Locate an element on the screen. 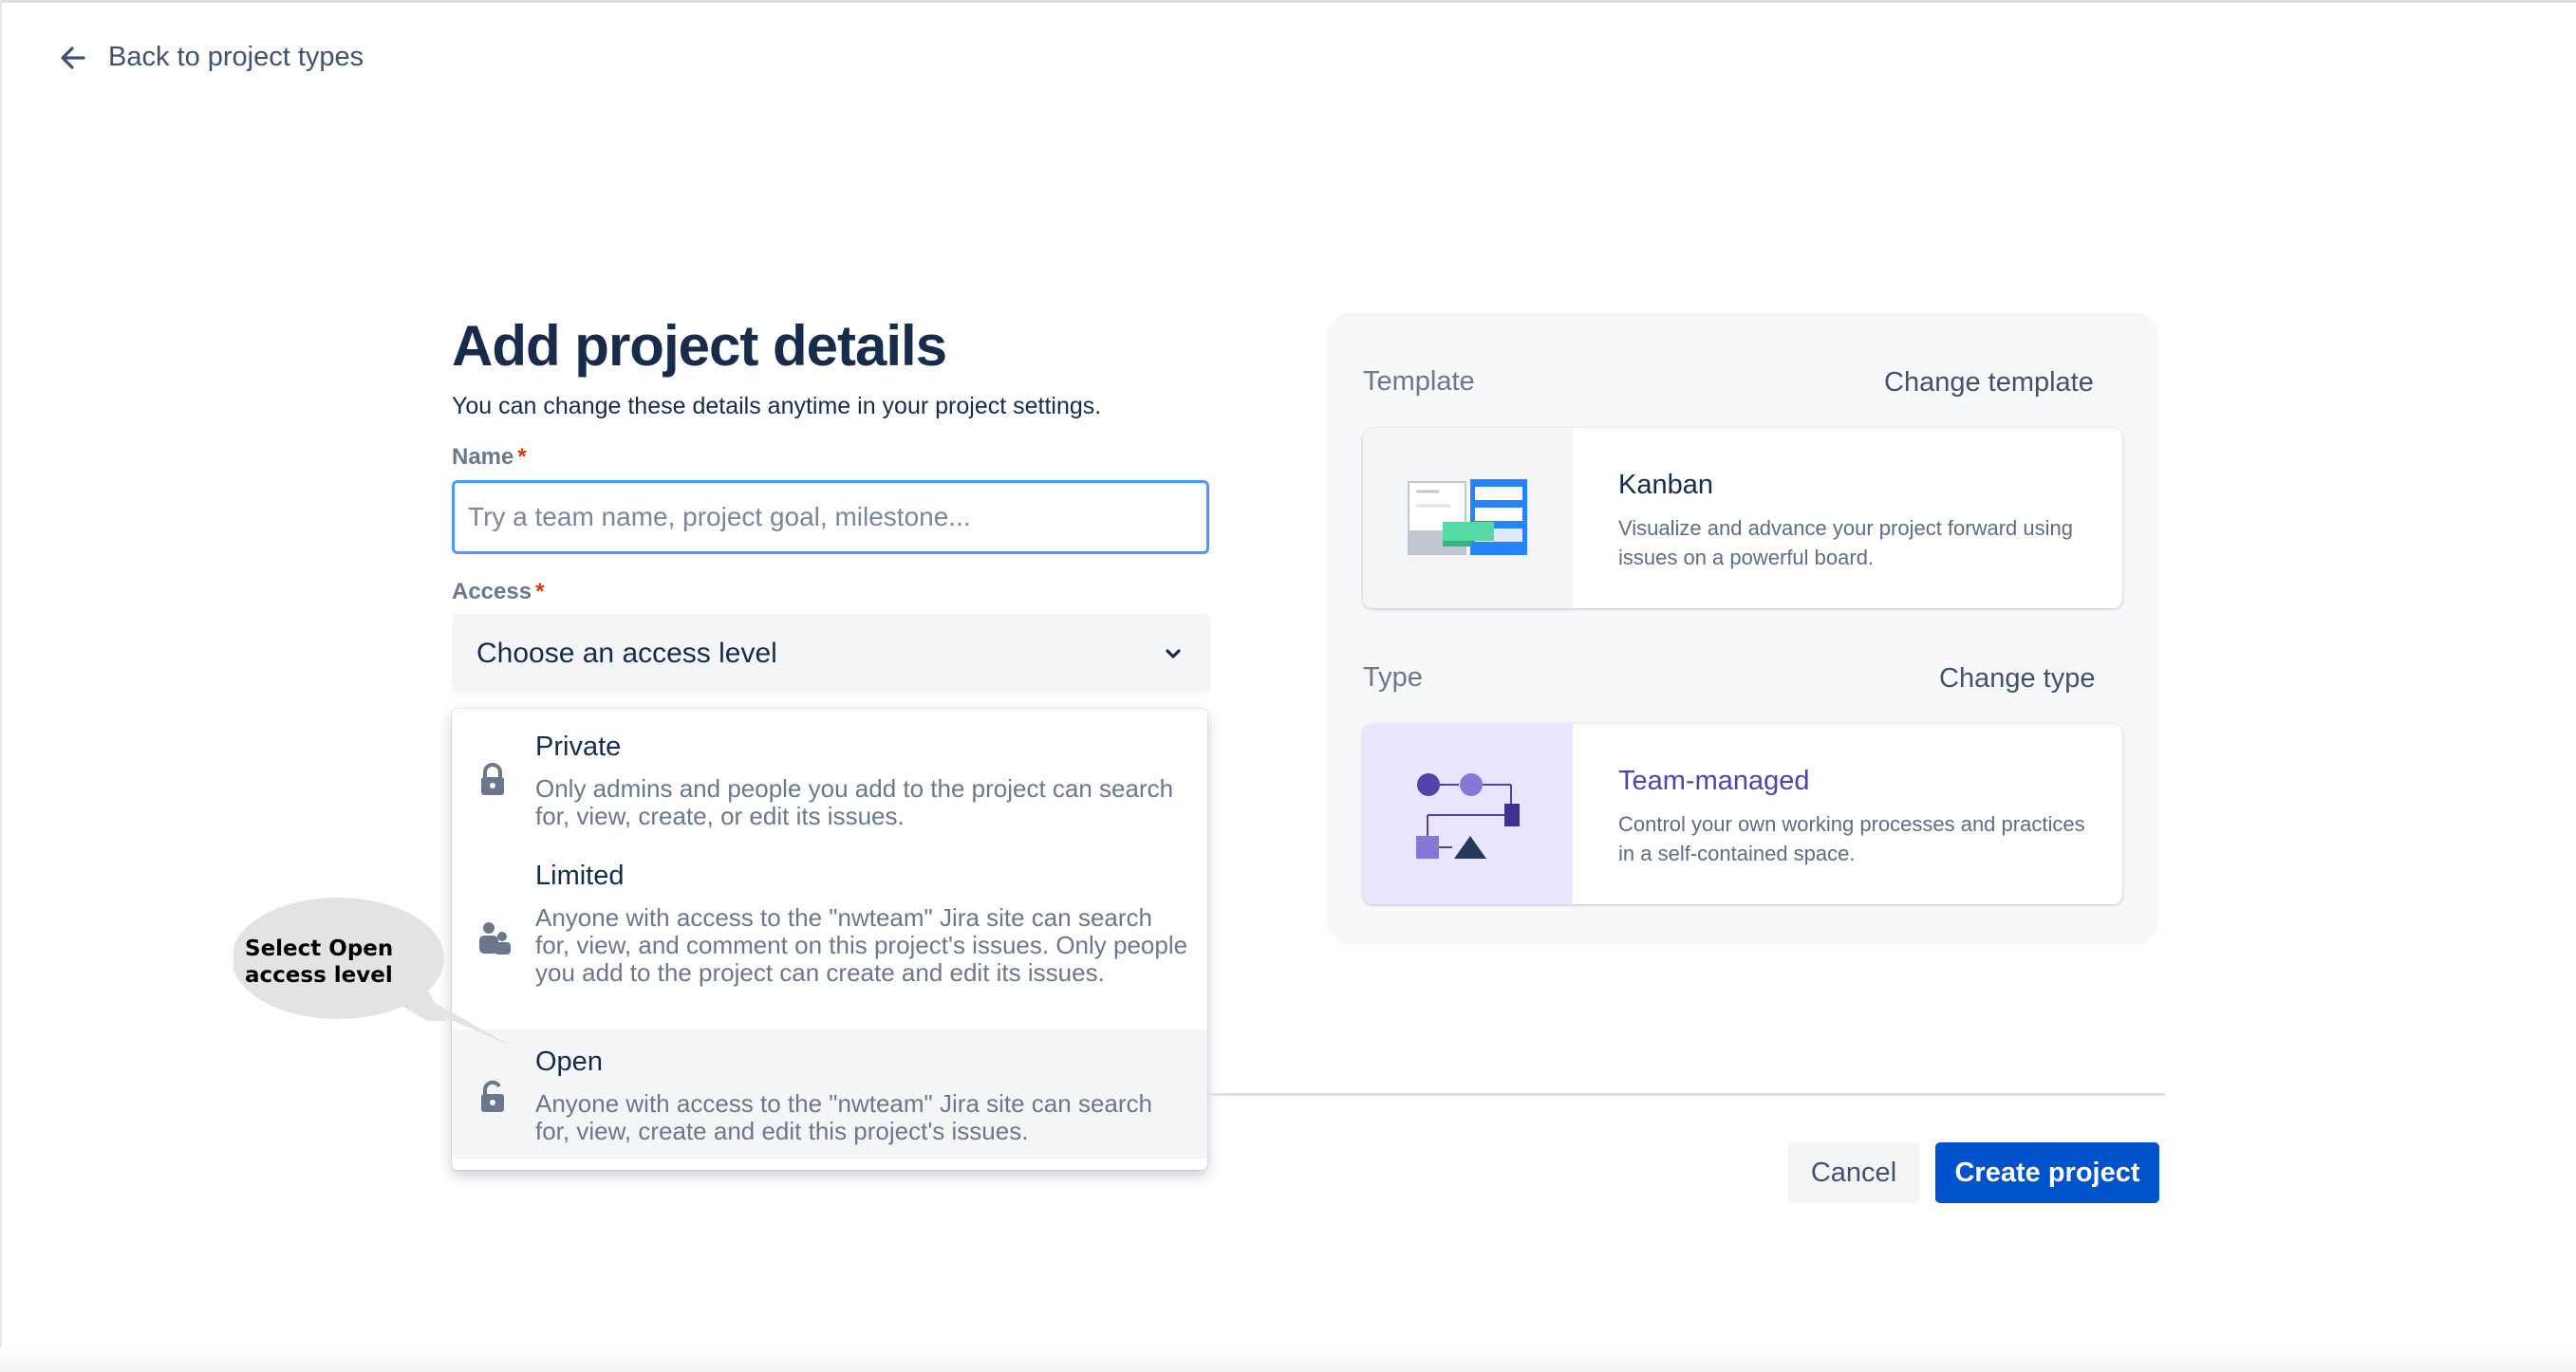 This screenshot has height=1372, width=2576. access-select-value: Choose an access level is located at coordinates (626, 653).